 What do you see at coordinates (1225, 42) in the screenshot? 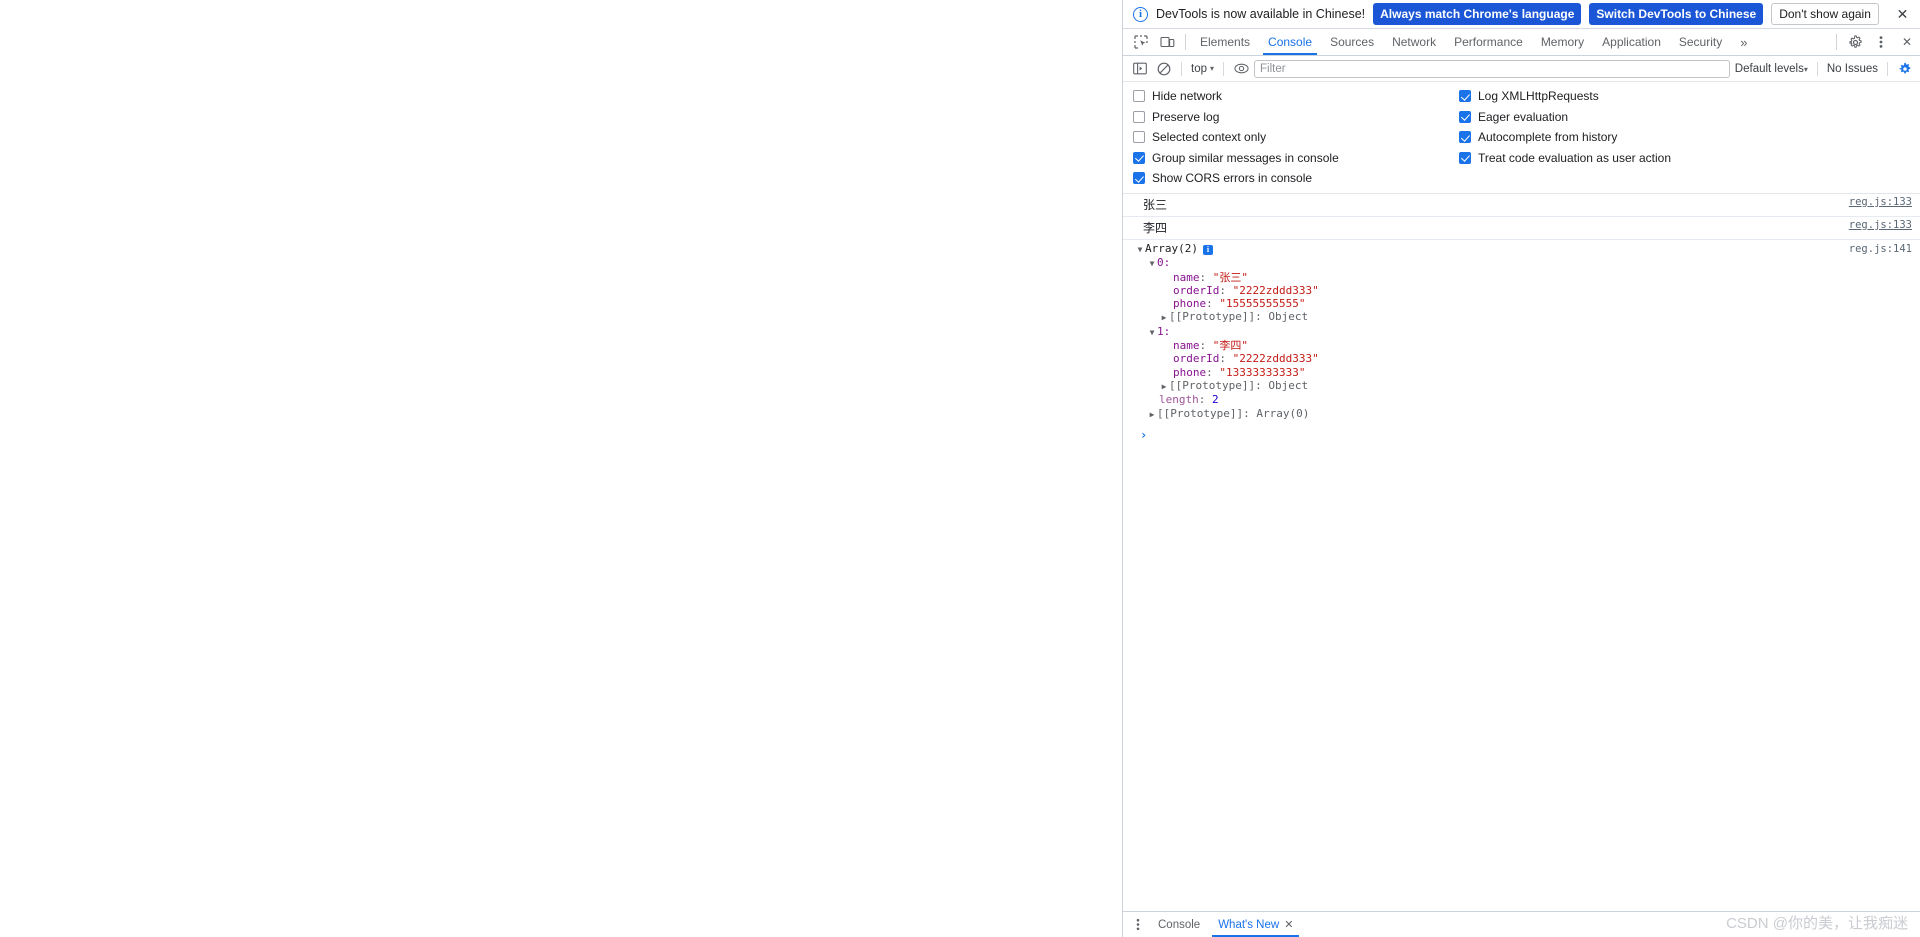
I see `tab-elements: Elements` at bounding box center [1225, 42].